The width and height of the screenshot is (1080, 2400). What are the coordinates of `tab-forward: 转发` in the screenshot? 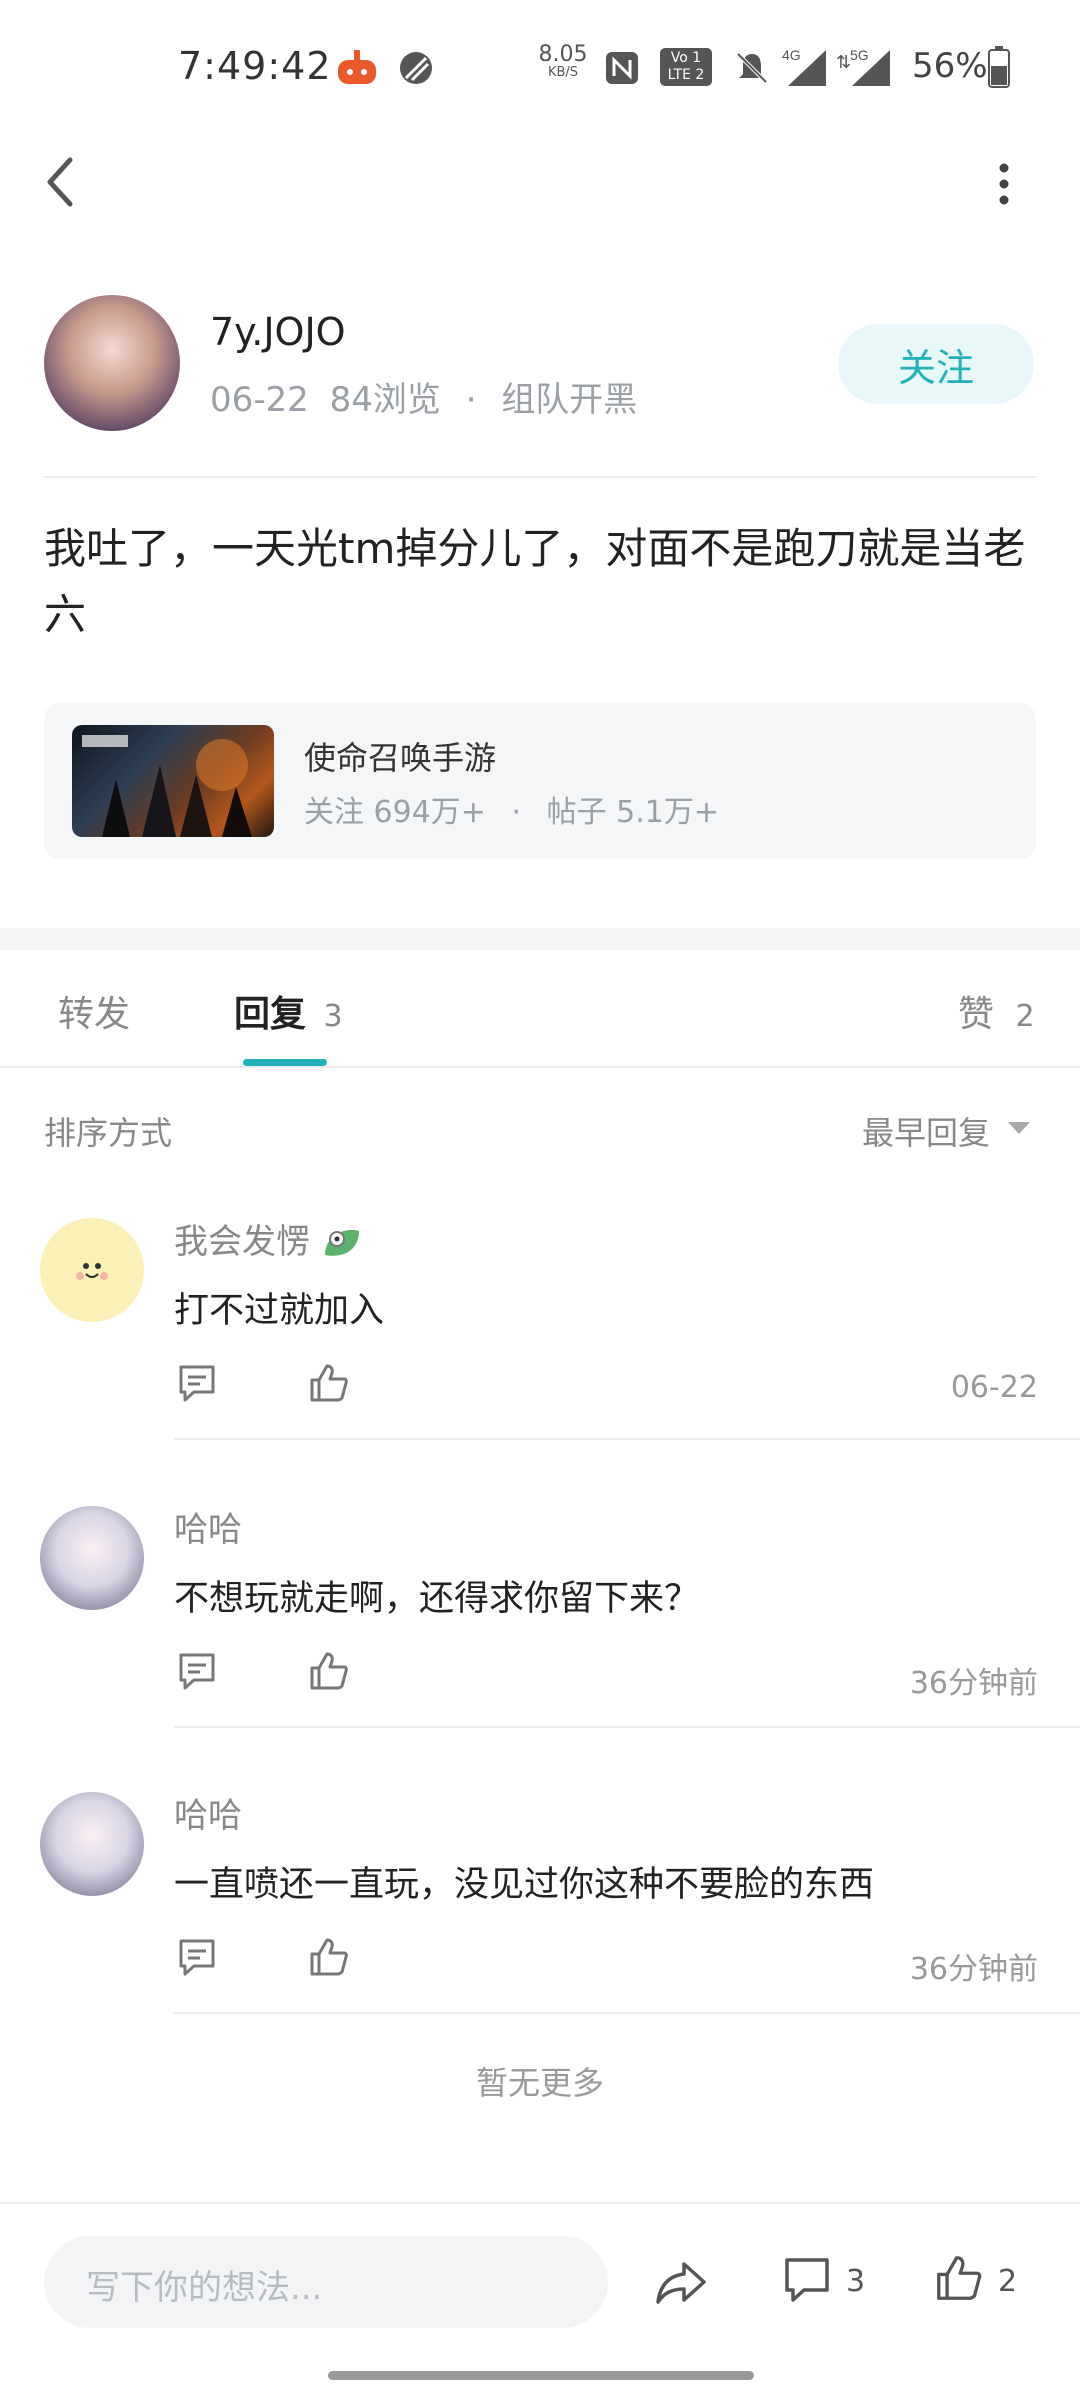 It's located at (94, 1011).